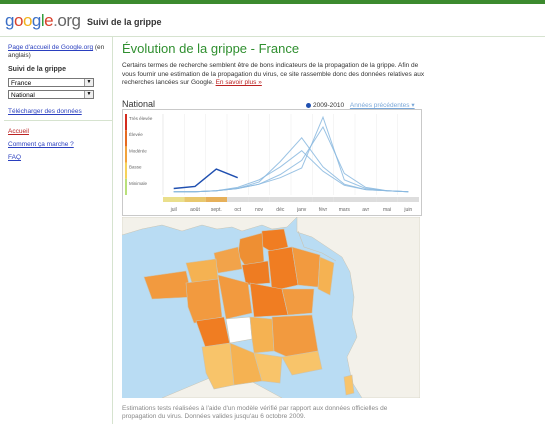  I want to click on country-select: France ▼, so click(51, 82).